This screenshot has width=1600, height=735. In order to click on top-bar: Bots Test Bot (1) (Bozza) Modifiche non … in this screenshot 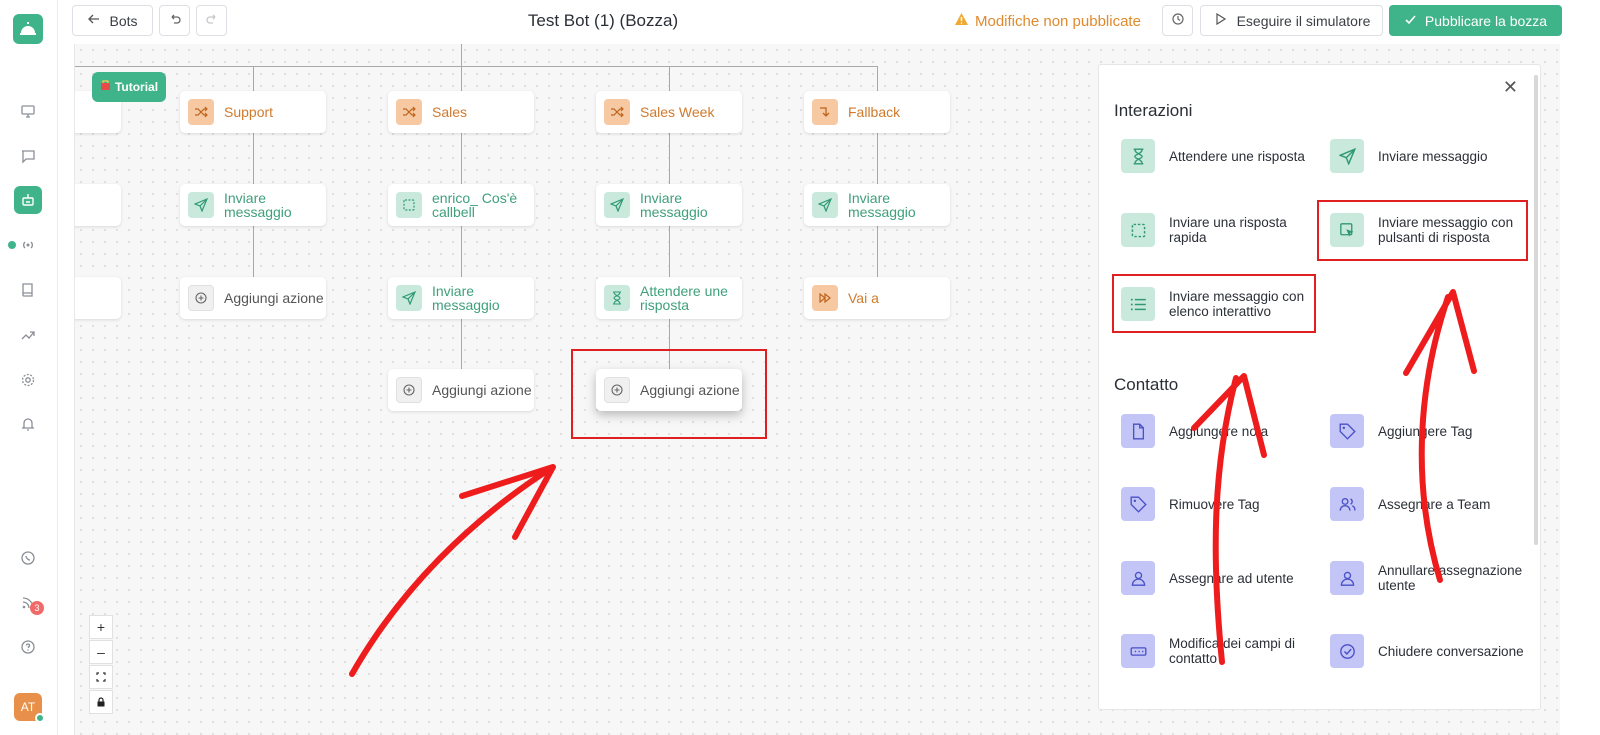, I will do `click(829, 22)`.